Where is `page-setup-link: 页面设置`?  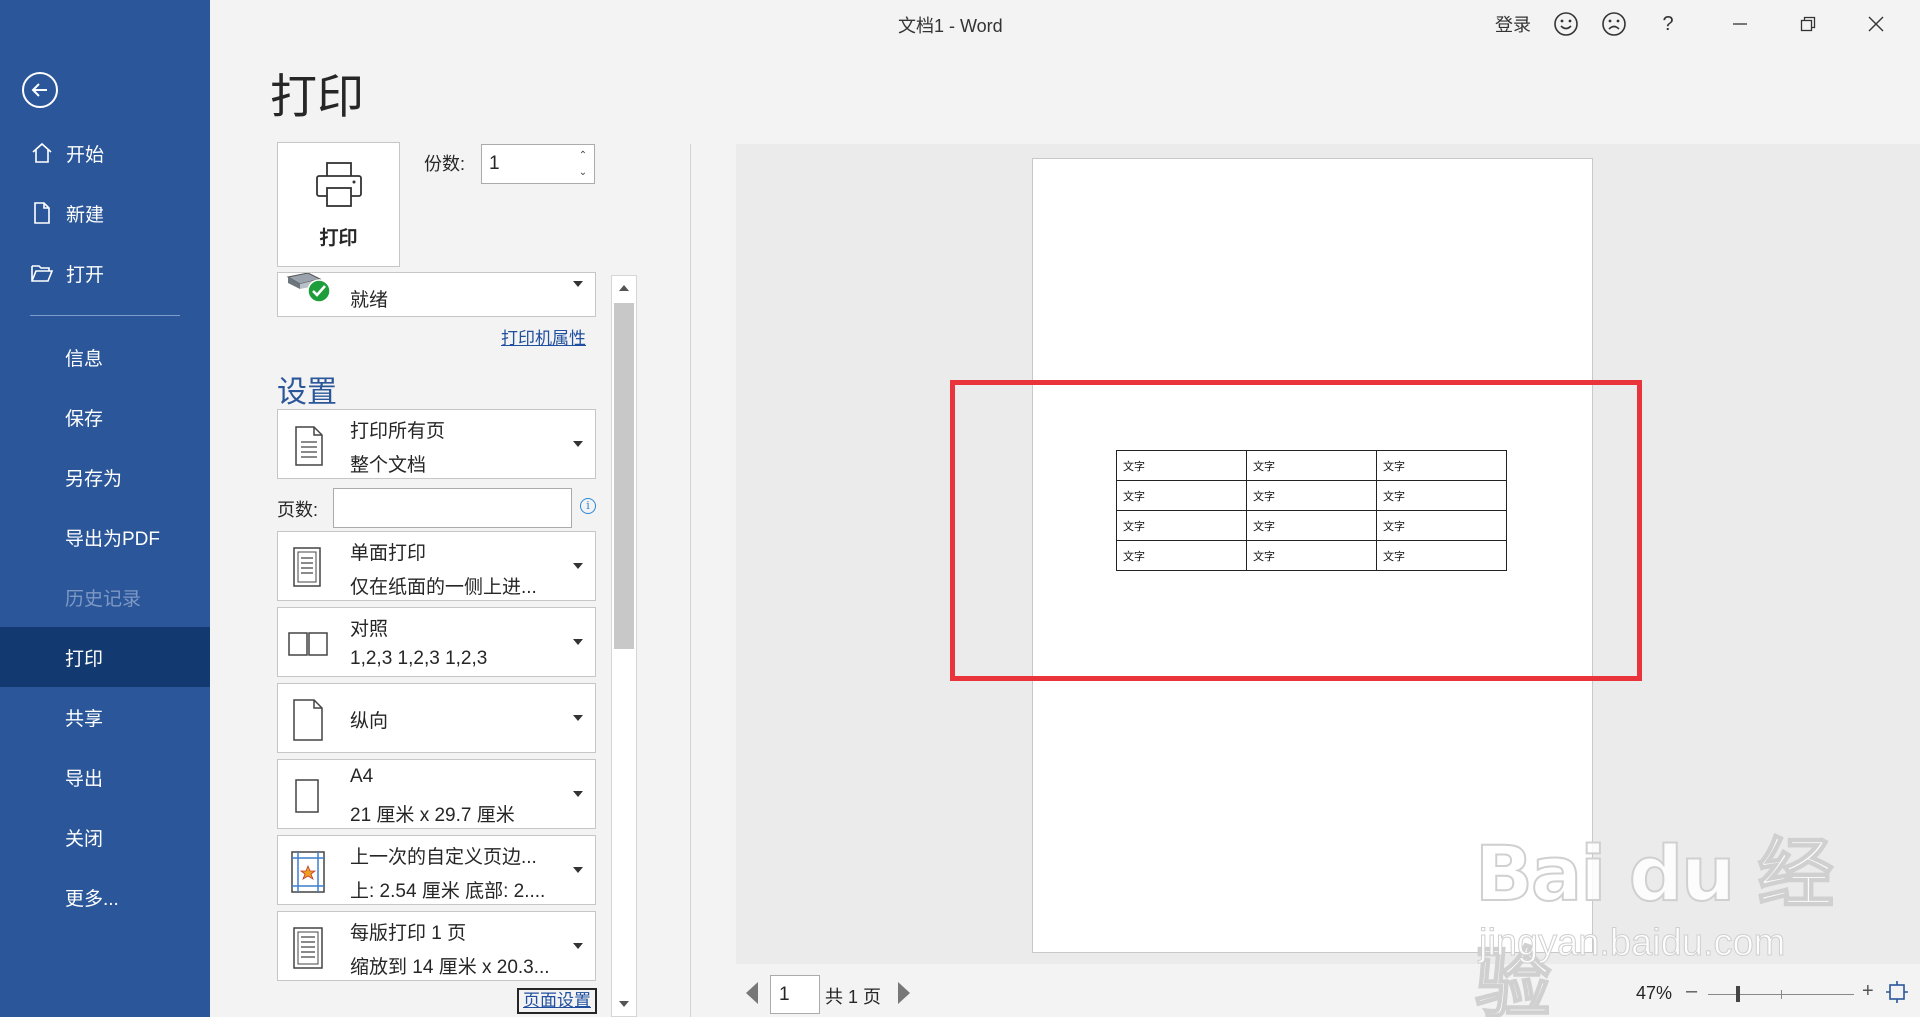
page-setup-link: 页面设置 is located at coordinates (557, 1001).